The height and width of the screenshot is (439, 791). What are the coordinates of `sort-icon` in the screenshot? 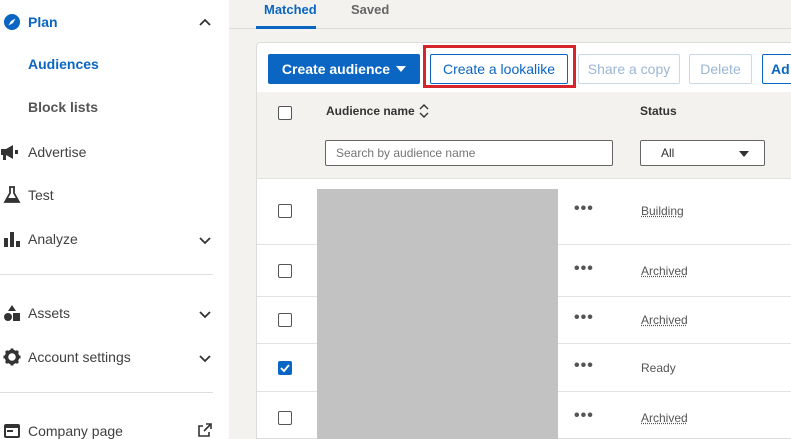 It's located at (424, 111).